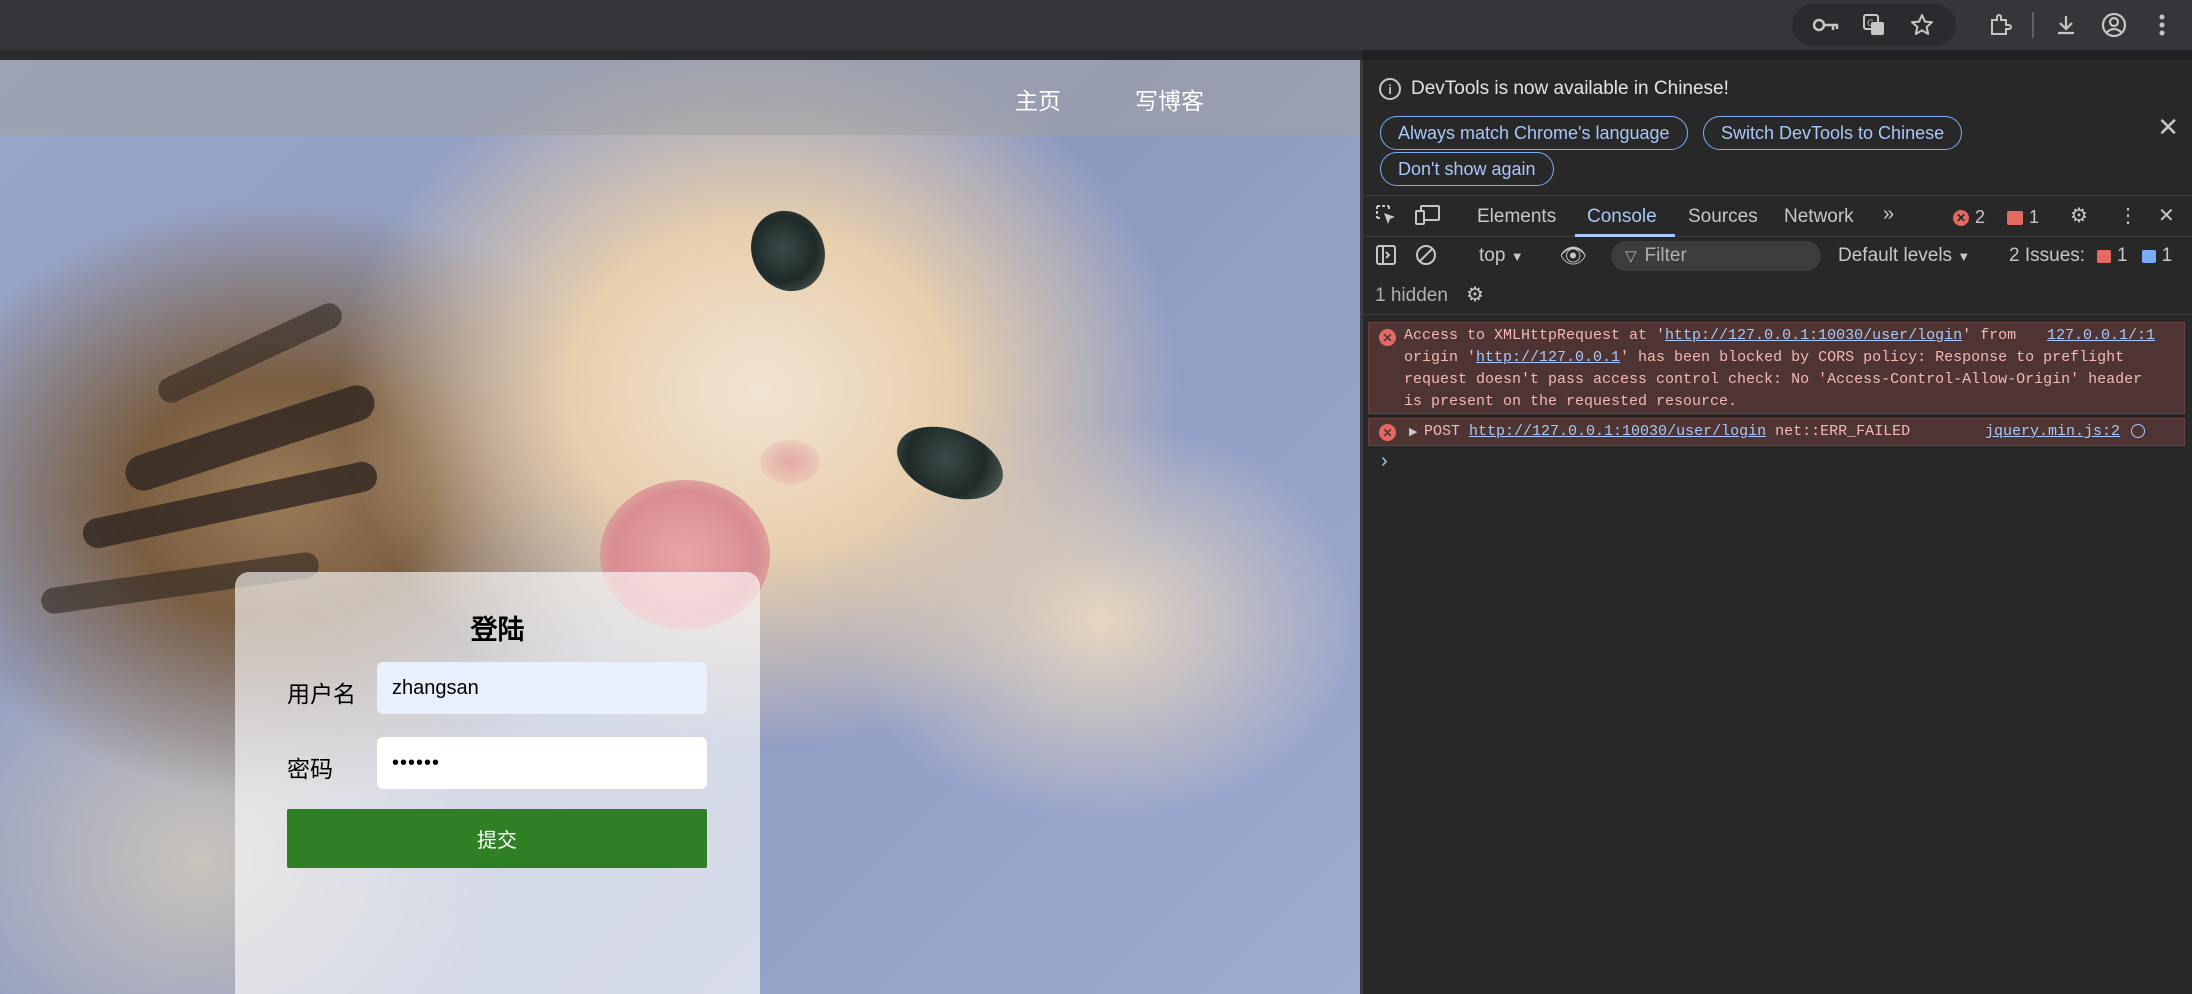  Describe the element at coordinates (2114, 25) in the screenshot. I see `account-icon` at that location.